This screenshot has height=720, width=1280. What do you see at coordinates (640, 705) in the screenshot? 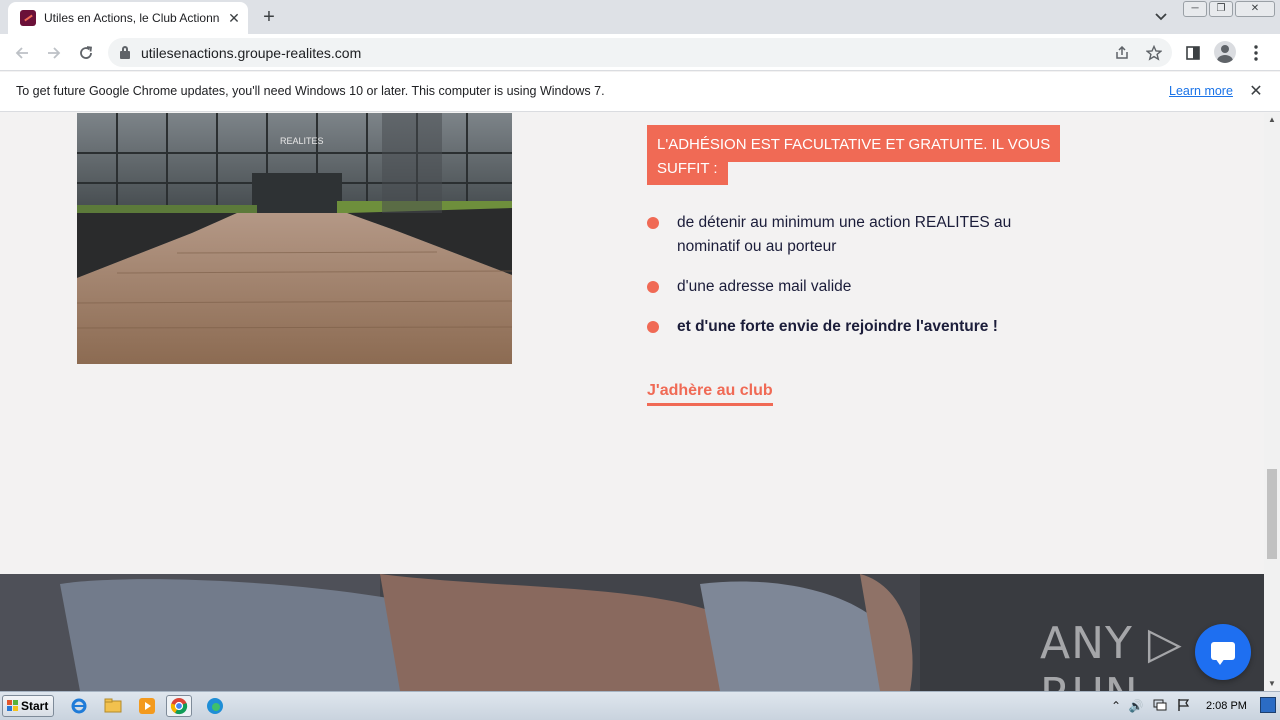
I see `windows-taskbar: Start ⌃ 🔊 2:08 PM` at bounding box center [640, 705].